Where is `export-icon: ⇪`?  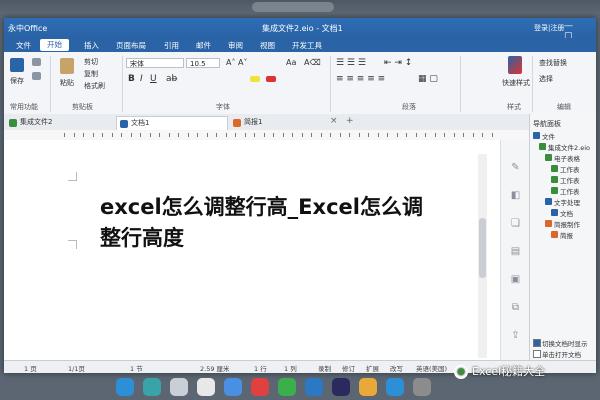 export-icon: ⇪ is located at coordinates (515, 335).